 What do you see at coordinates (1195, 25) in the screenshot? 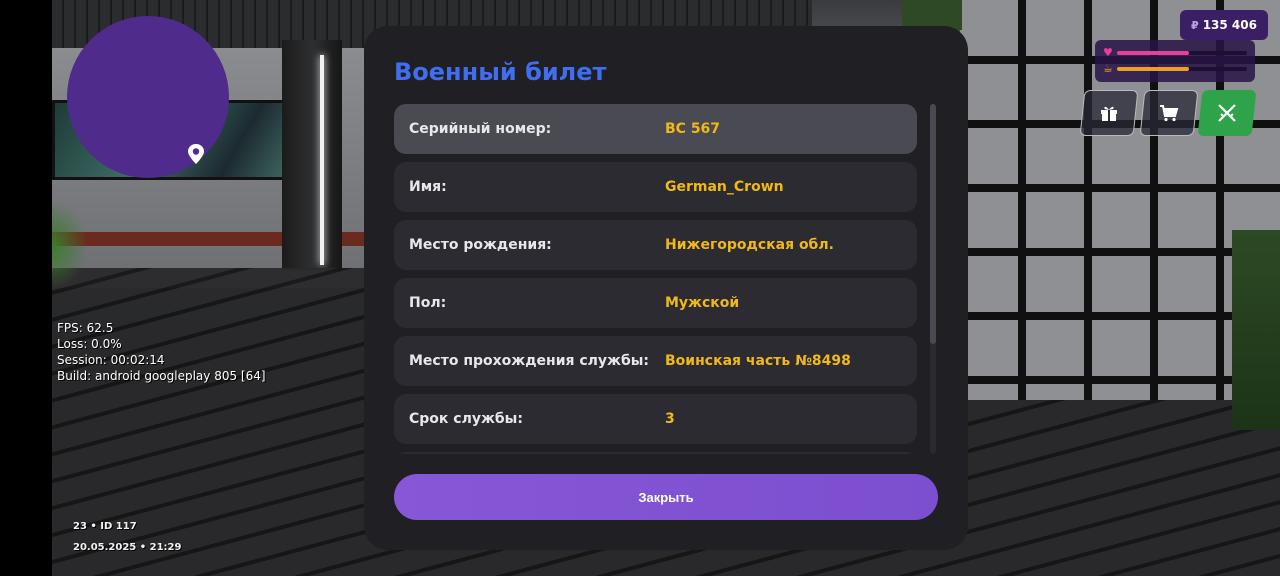
I see `ruble-icon: ₽` at bounding box center [1195, 25].